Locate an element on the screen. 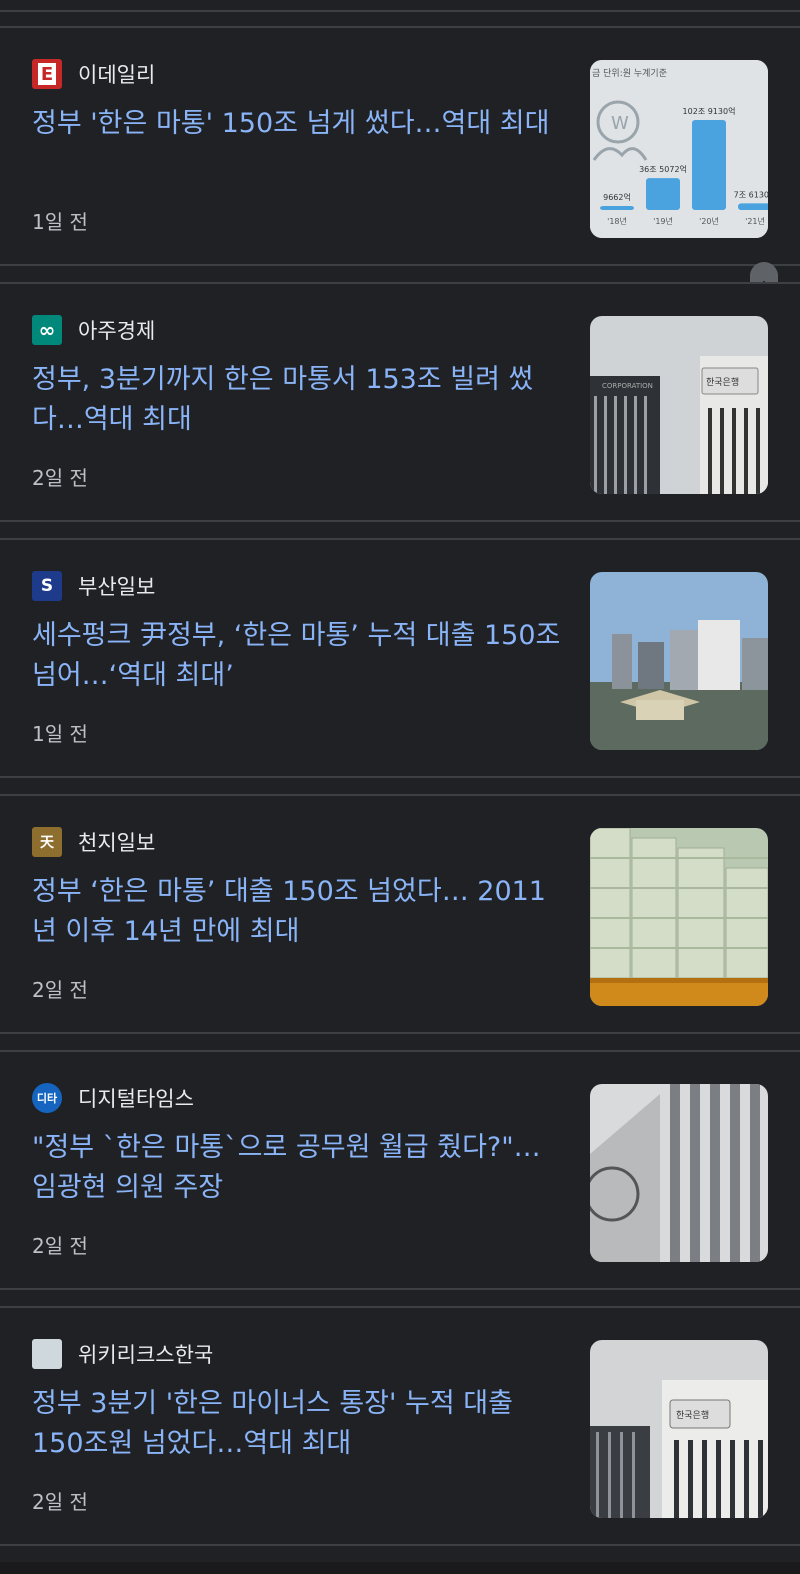  source-row: S 부산일보 is located at coordinates (93, 586).